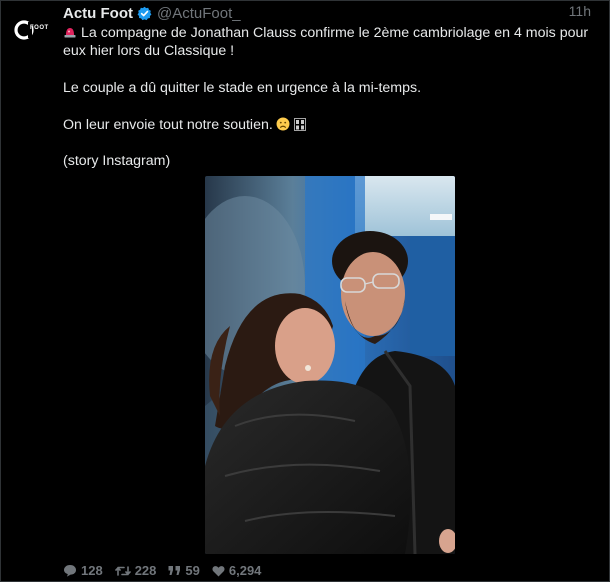 The image size is (610, 582). Describe the element at coordinates (333, 13) in the screenshot. I see `tweet-header: Actu Foot @ActuFoot_` at that location.